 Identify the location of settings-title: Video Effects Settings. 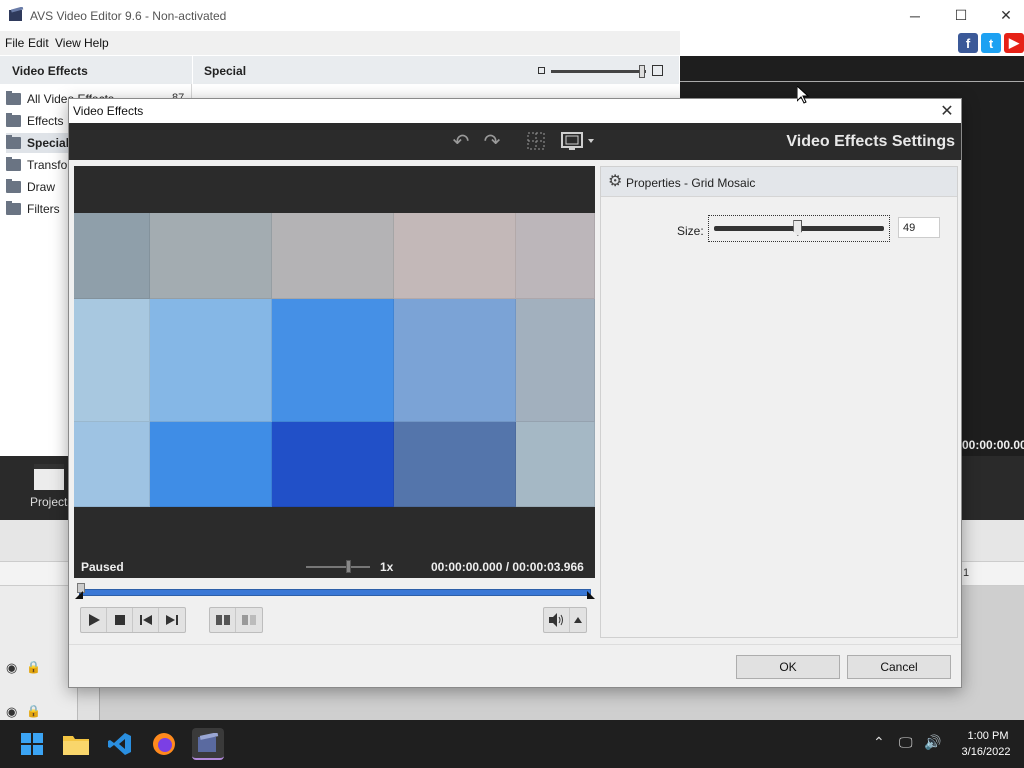
(870, 141).